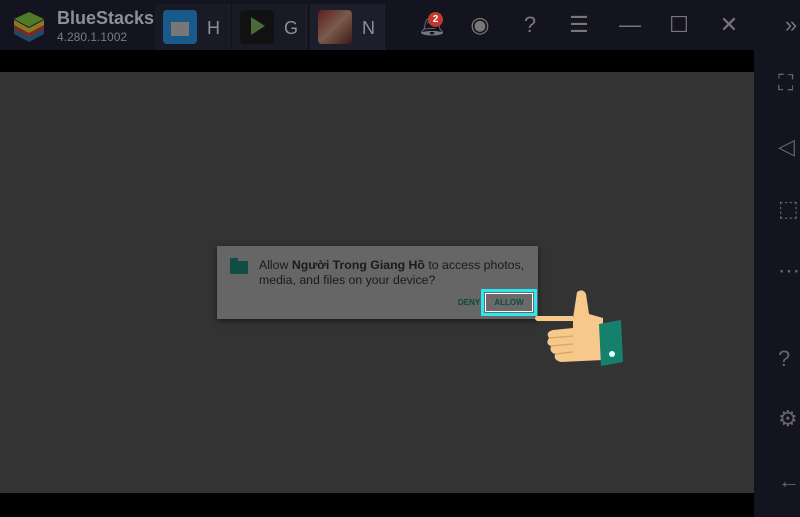 Image resolution: width=800 pixels, height=517 pixels. I want to click on menu-icon: ☰, so click(579, 25).